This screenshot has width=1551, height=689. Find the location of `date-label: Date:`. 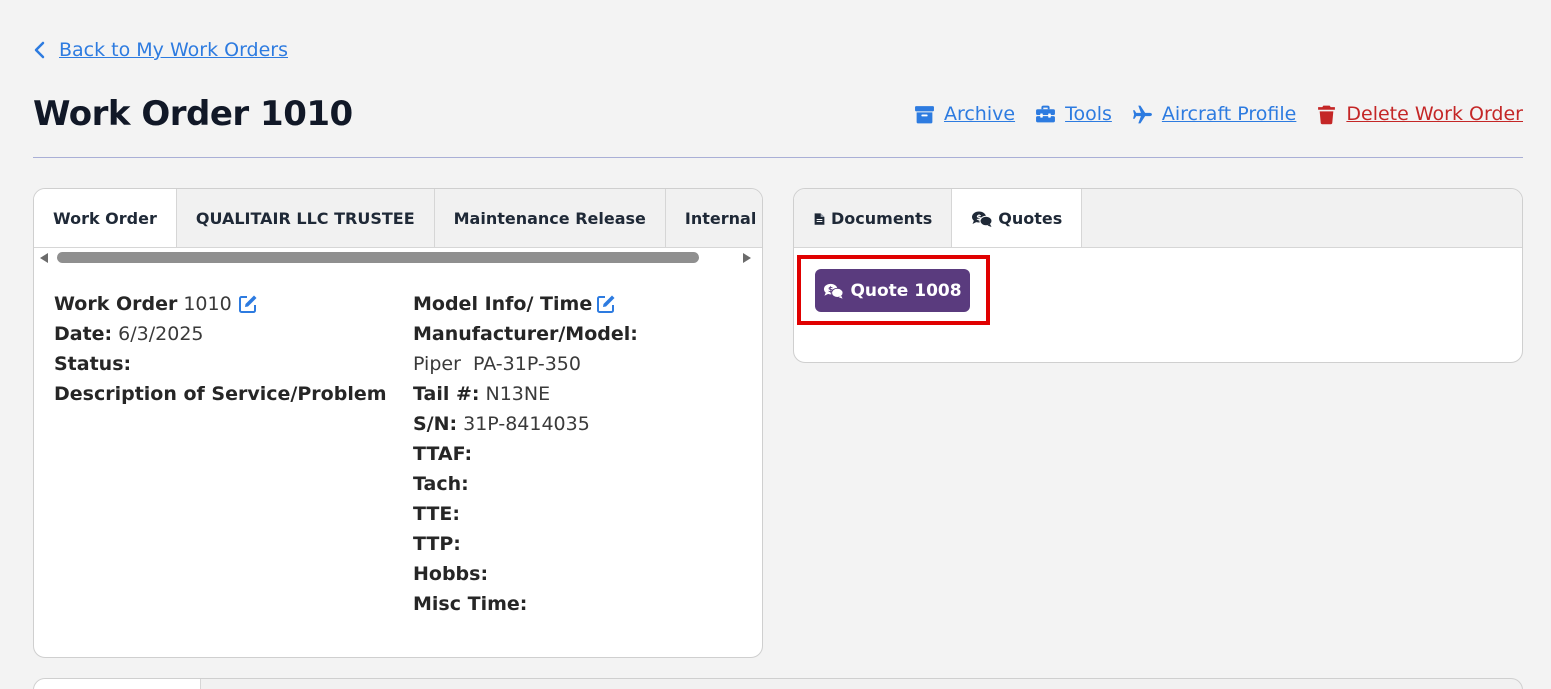

date-label: Date: is located at coordinates (83, 334).